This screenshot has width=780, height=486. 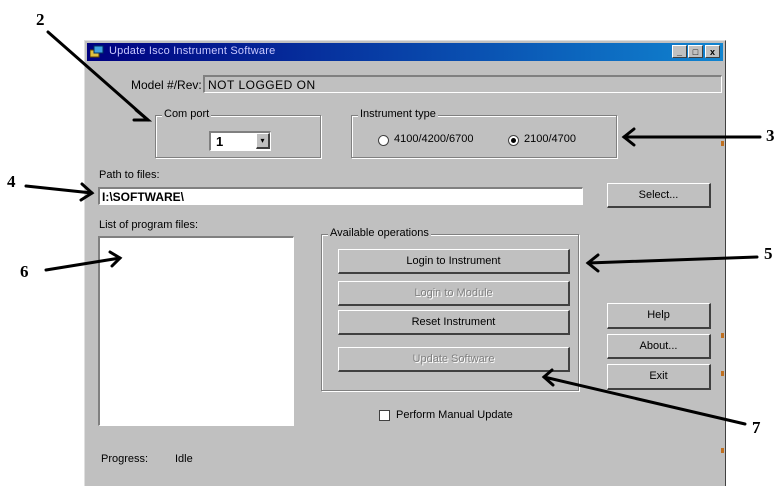 What do you see at coordinates (454, 415) in the screenshot?
I see `manual-update-label: Perform Manual Update` at bounding box center [454, 415].